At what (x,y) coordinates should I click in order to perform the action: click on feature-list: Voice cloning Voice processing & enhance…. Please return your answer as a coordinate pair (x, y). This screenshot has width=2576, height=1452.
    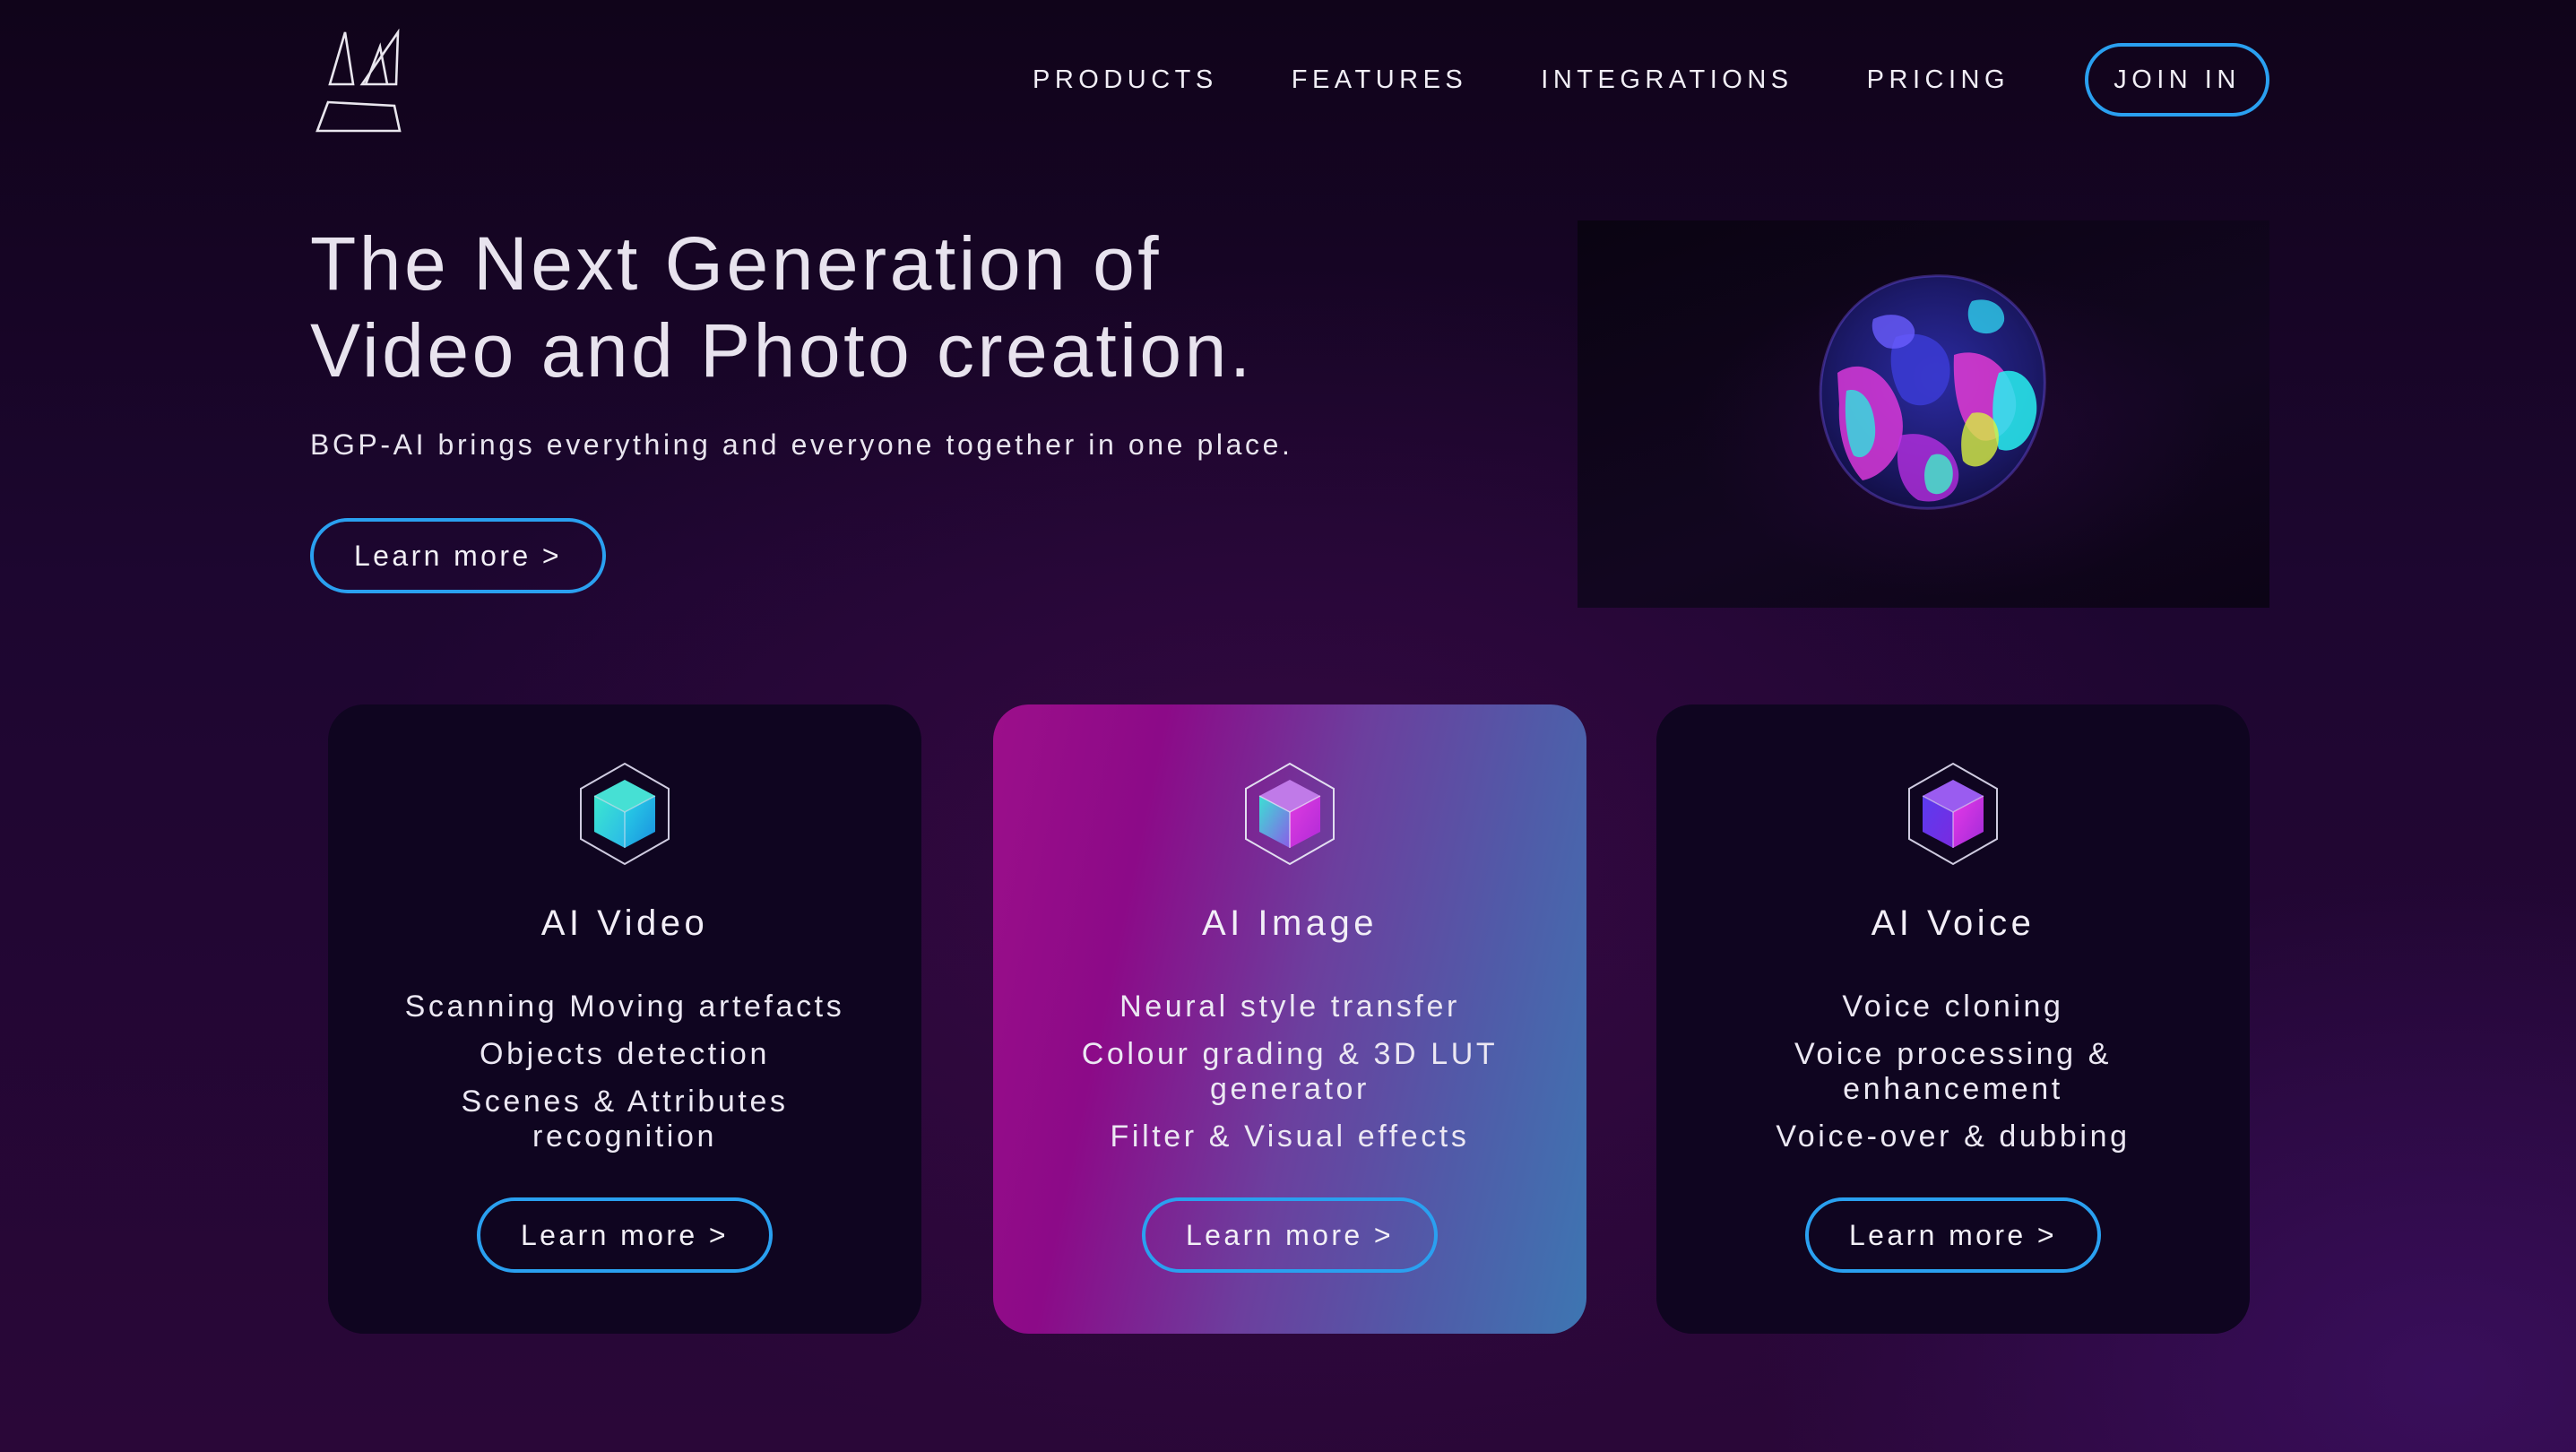
    Looking at the image, I should click on (1953, 1078).